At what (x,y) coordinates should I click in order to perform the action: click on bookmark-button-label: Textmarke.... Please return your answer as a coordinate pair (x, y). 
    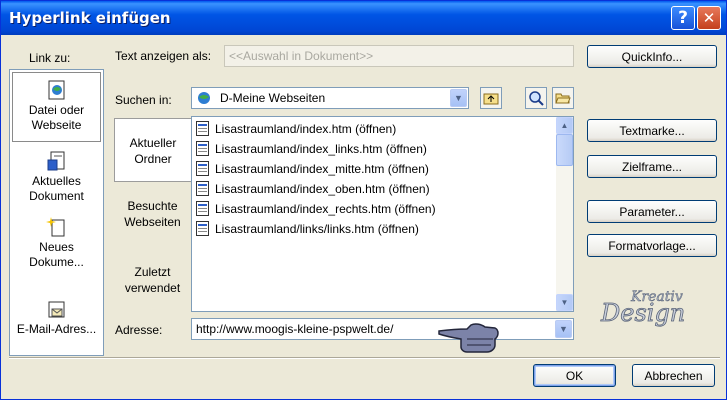
    Looking at the image, I should click on (652, 130).